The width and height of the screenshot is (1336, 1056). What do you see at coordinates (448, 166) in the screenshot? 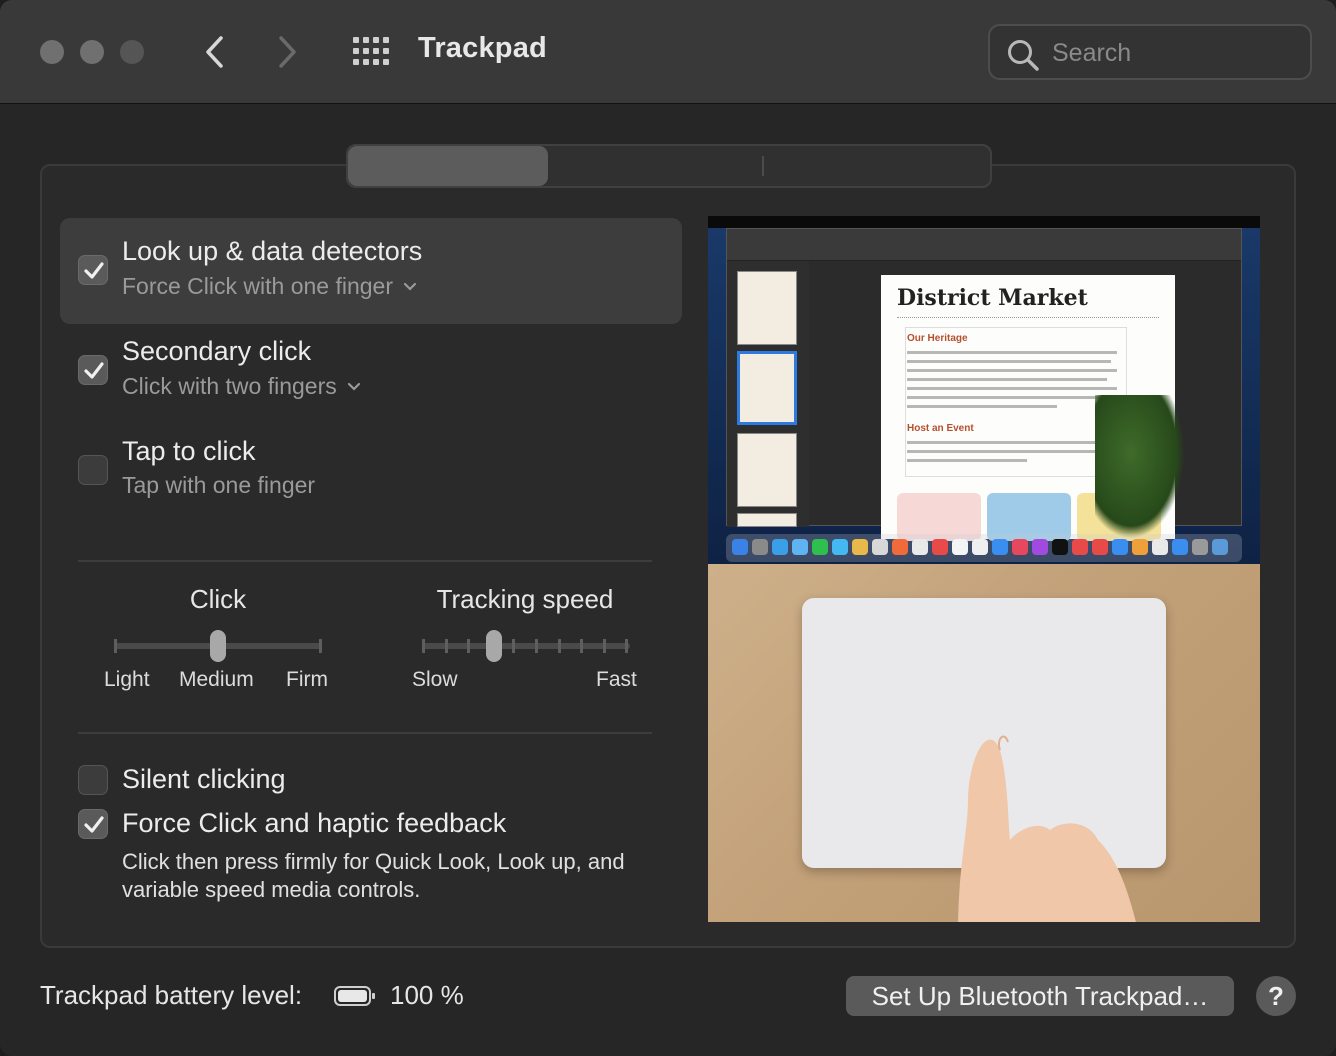
I see `tab-point-and-click` at bounding box center [448, 166].